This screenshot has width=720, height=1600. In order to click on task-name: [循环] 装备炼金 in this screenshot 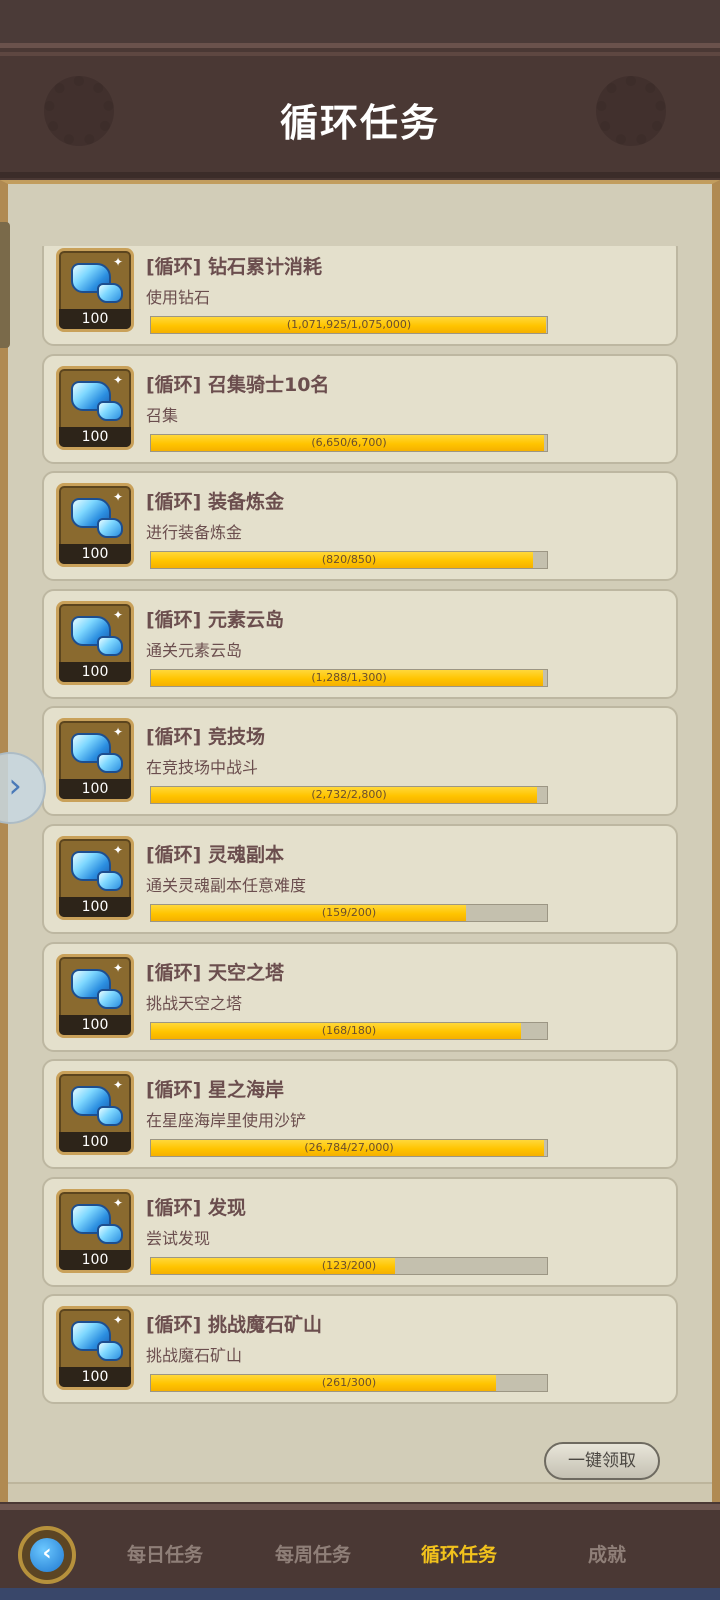, I will do `click(215, 502)`.